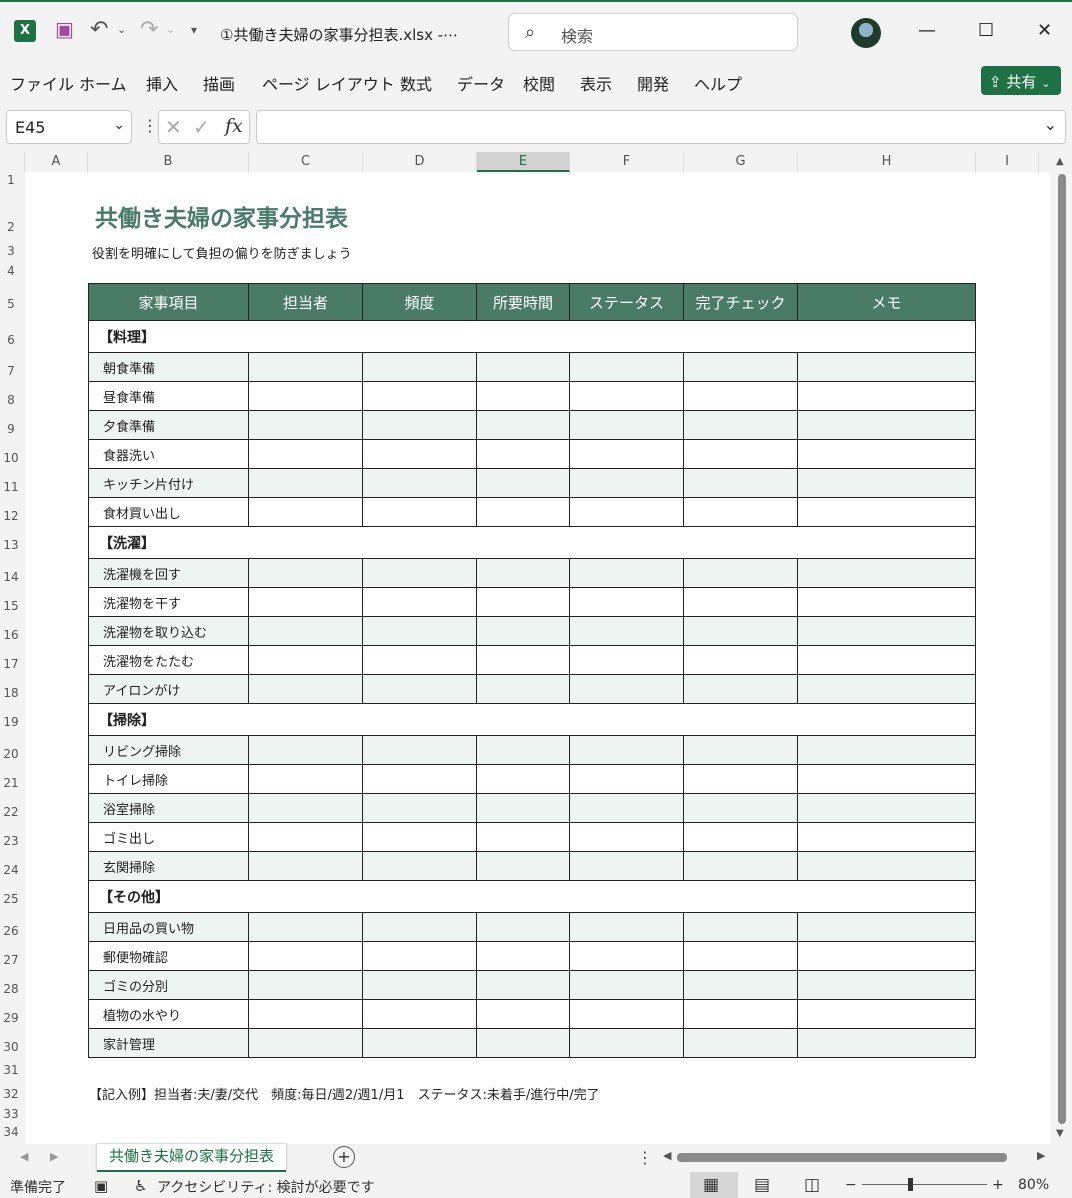 This screenshot has width=1072, height=1198. What do you see at coordinates (99, 30) in the screenshot?
I see `undo-icon: ↶` at bounding box center [99, 30].